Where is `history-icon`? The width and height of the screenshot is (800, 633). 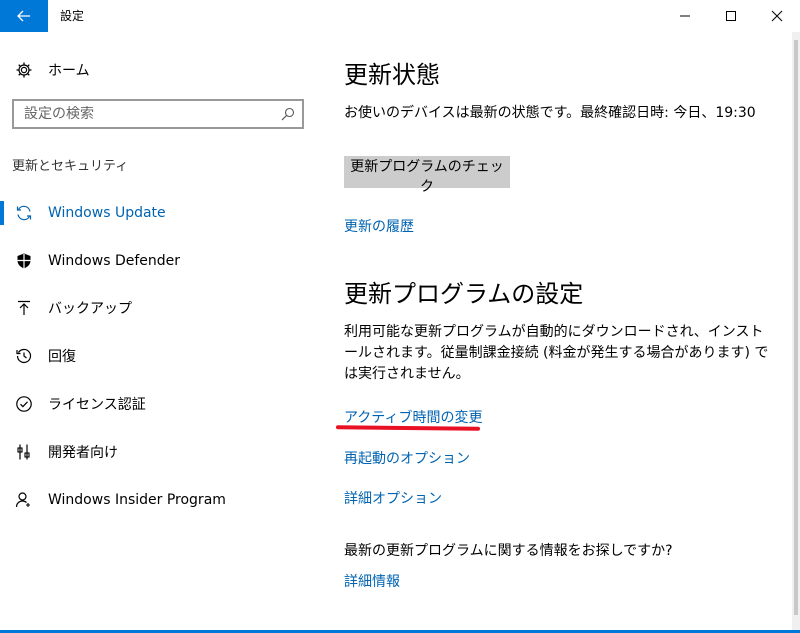
history-icon is located at coordinates (24, 356).